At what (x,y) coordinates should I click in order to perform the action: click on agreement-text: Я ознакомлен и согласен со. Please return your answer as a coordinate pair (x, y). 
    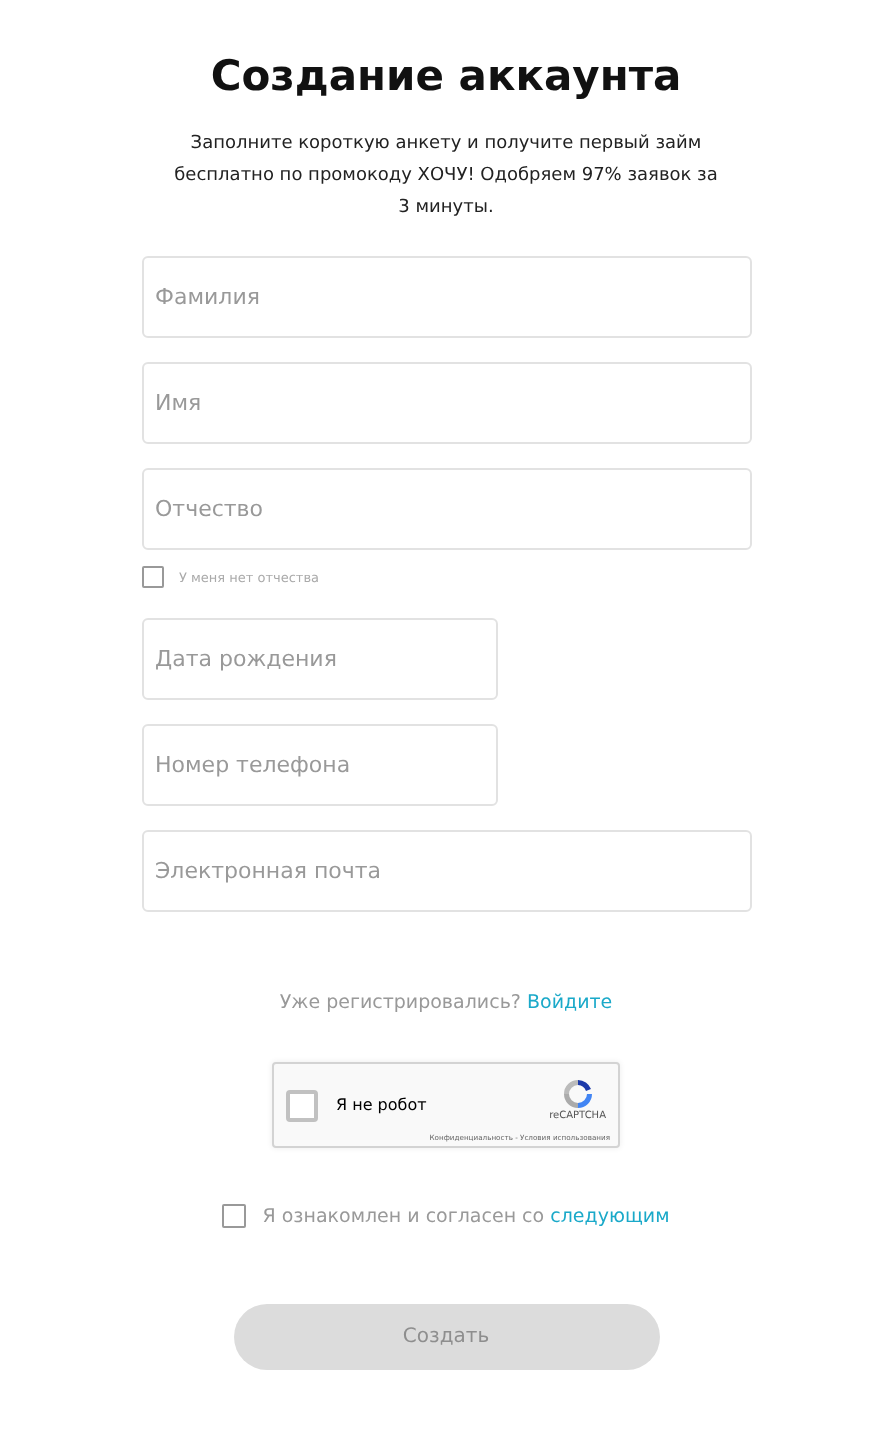
    Looking at the image, I should click on (403, 1216).